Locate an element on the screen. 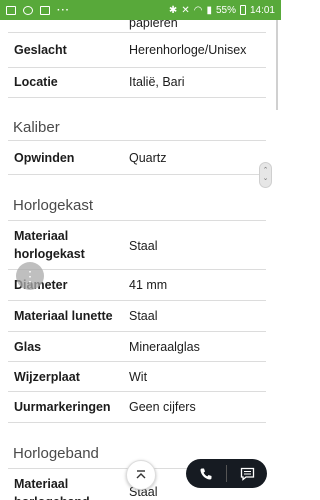 This screenshot has height=500, width=320. section-heading-horlogekast: Horlogekast is located at coordinates (53, 205).